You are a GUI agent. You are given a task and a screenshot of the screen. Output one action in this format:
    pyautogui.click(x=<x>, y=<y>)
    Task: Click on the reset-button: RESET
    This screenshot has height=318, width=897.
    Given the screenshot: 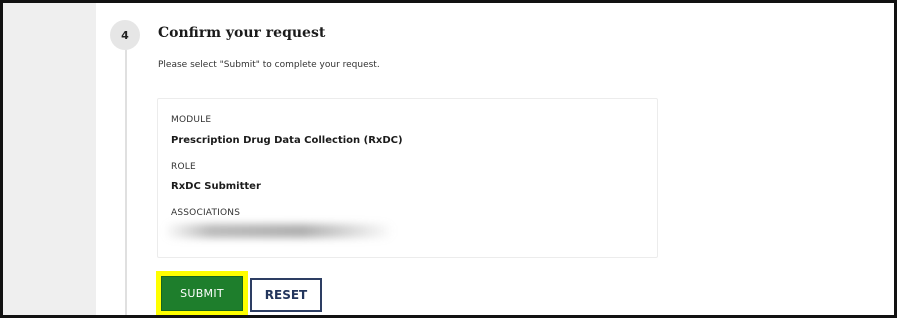 What is the action you would take?
    pyautogui.click(x=286, y=295)
    